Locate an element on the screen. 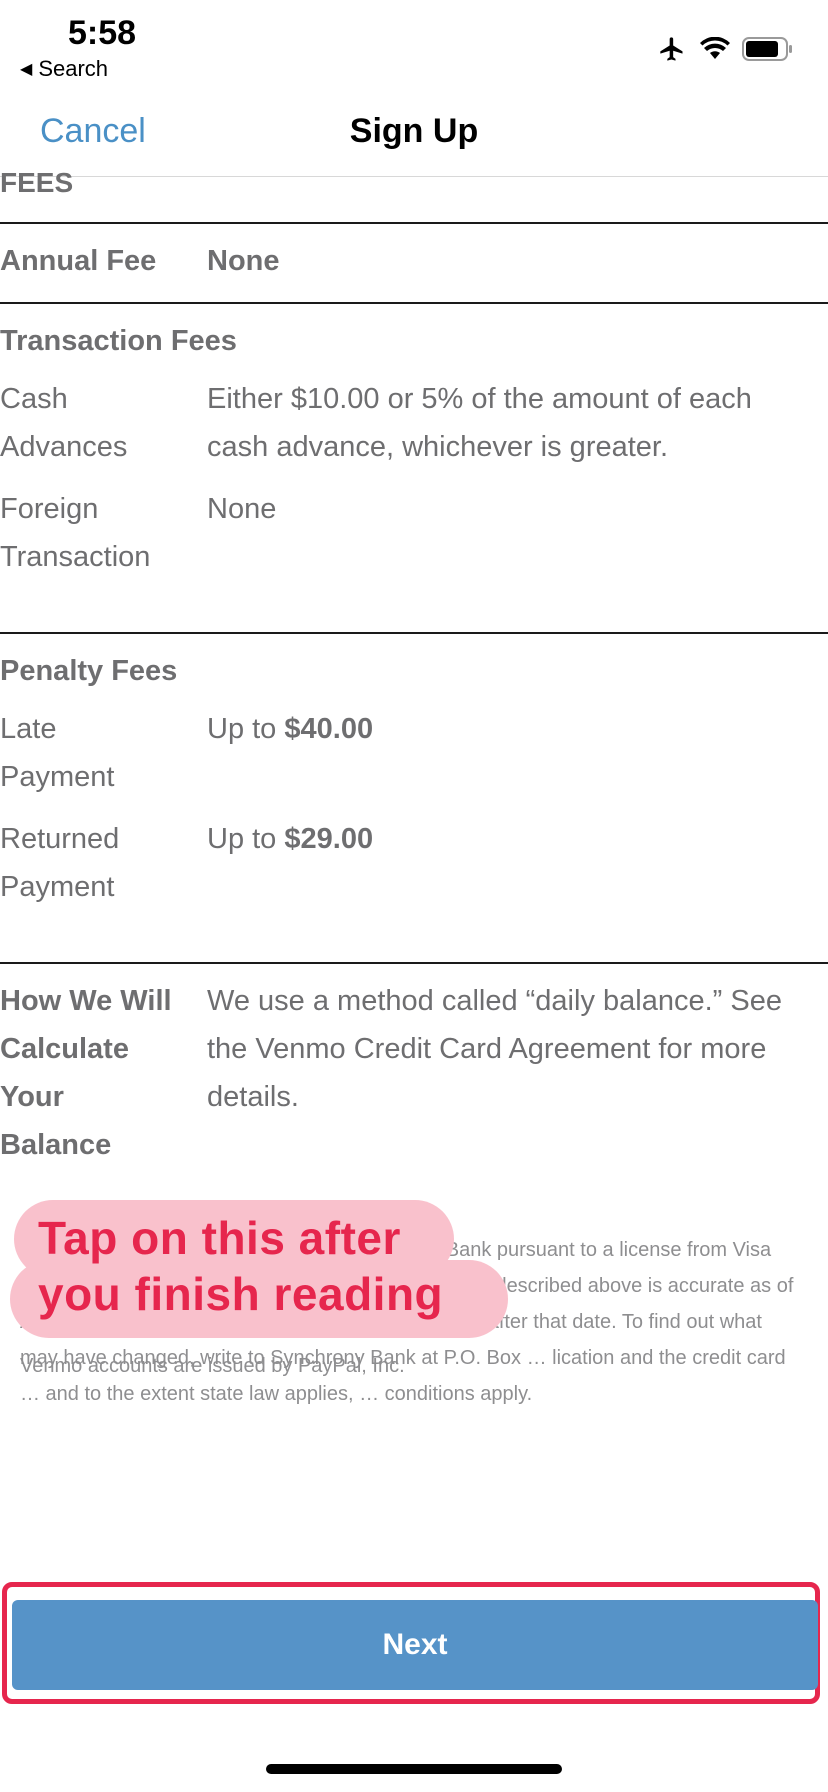  airplane-icon is located at coordinates (671, 49).